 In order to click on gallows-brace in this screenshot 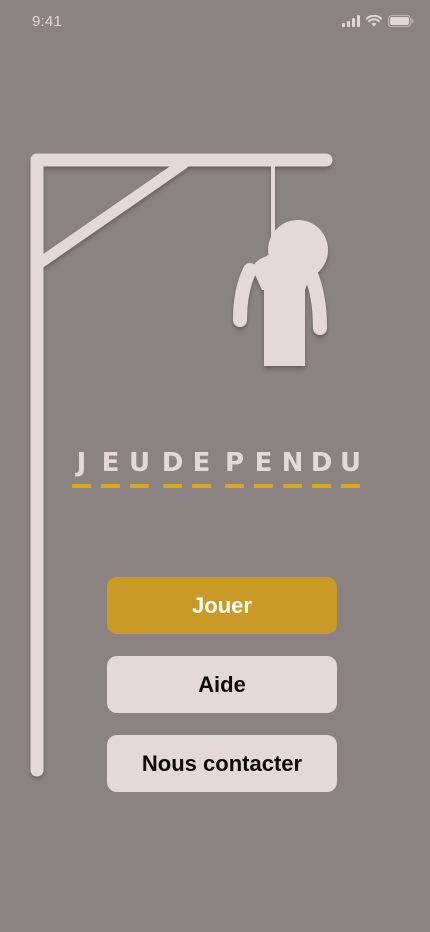, I will do `click(111, 213)`.